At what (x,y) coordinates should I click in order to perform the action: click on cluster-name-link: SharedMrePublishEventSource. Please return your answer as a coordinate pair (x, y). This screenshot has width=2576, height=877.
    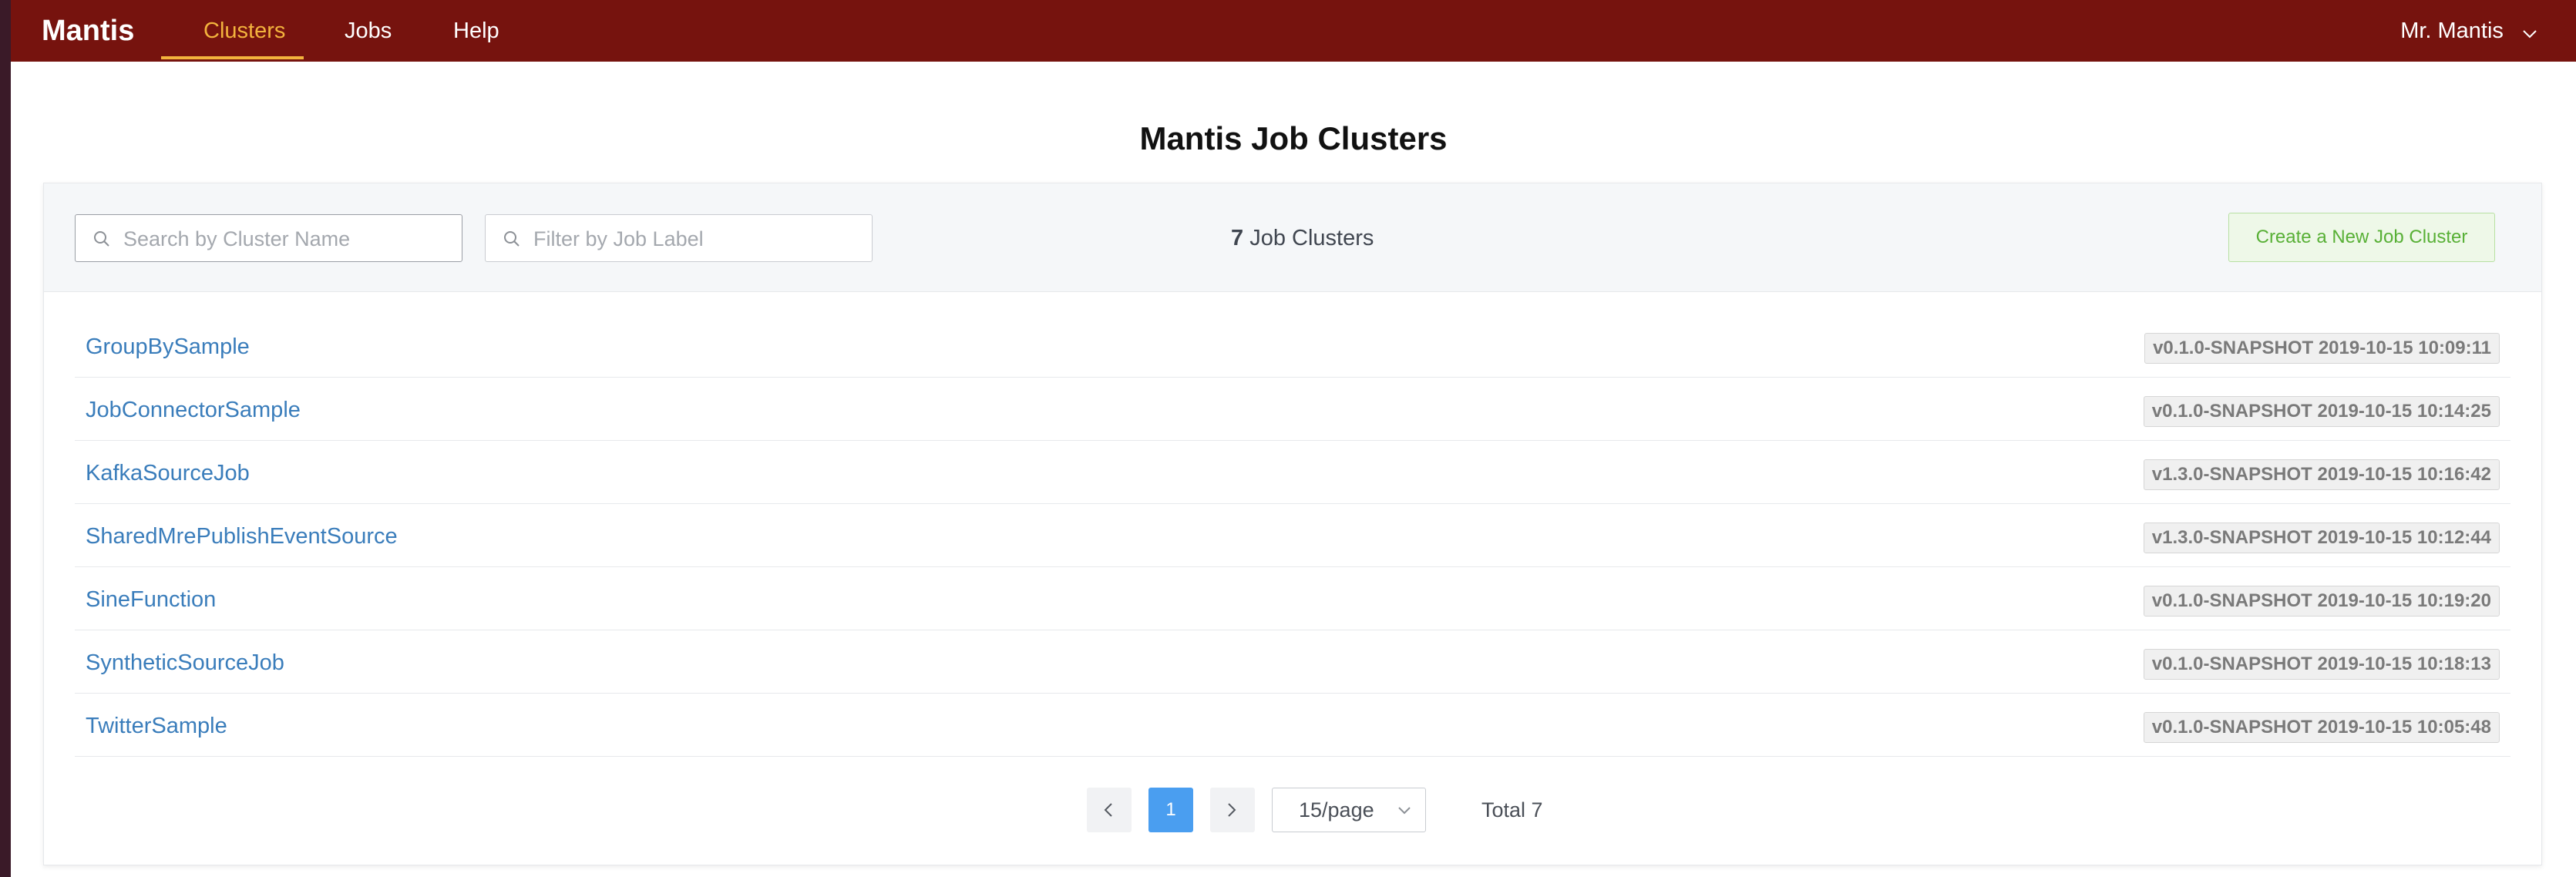
    Looking at the image, I should click on (242, 537).